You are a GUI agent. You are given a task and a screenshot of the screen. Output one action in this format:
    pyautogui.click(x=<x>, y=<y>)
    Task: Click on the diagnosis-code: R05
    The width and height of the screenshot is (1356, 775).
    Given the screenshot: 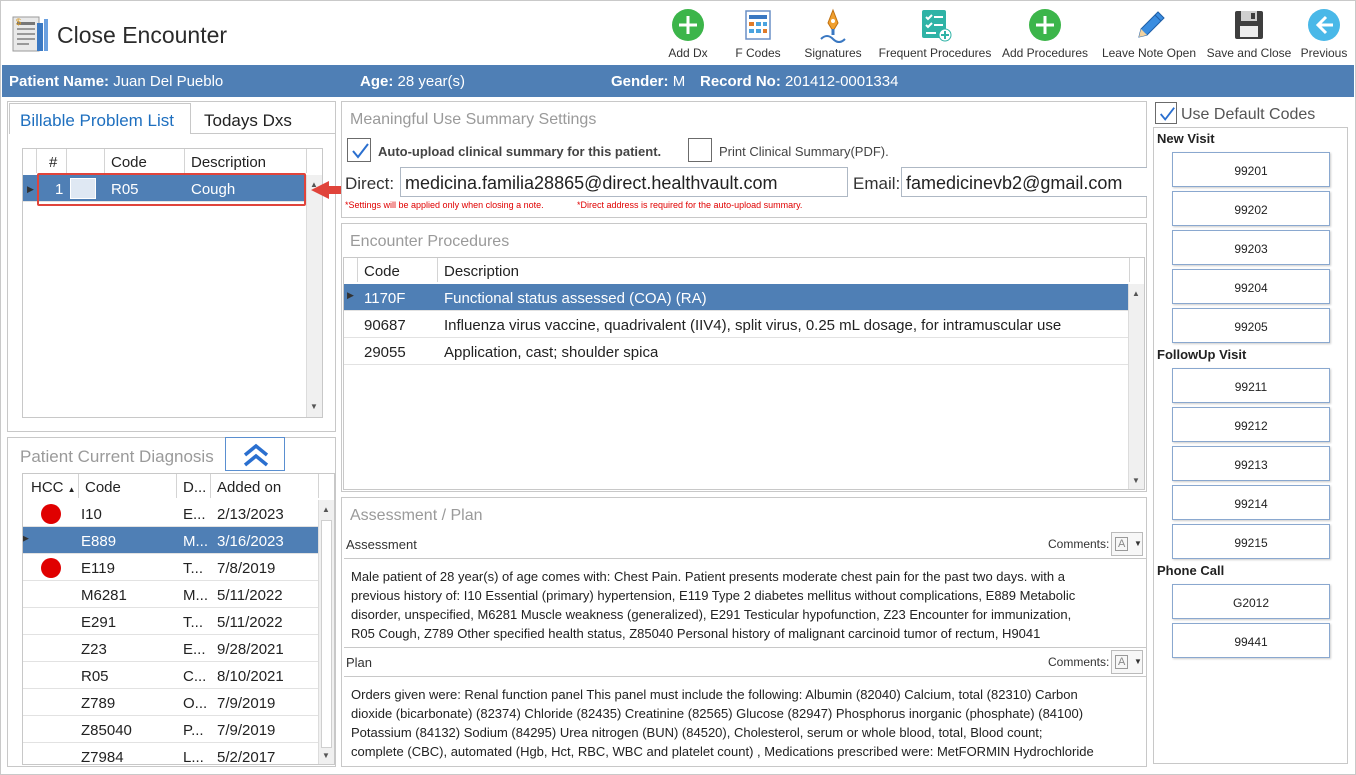 What is the action you would take?
    pyautogui.click(x=95, y=676)
    